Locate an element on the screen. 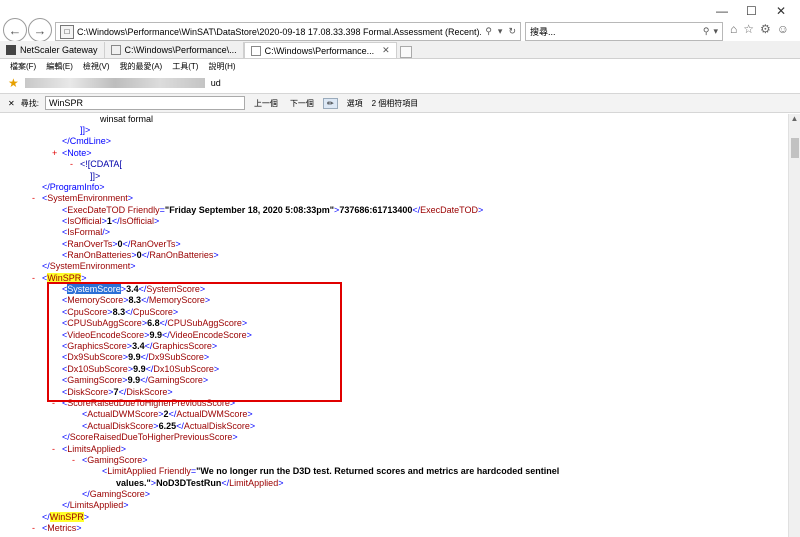  new-tab-button is located at coordinates (405, 52).